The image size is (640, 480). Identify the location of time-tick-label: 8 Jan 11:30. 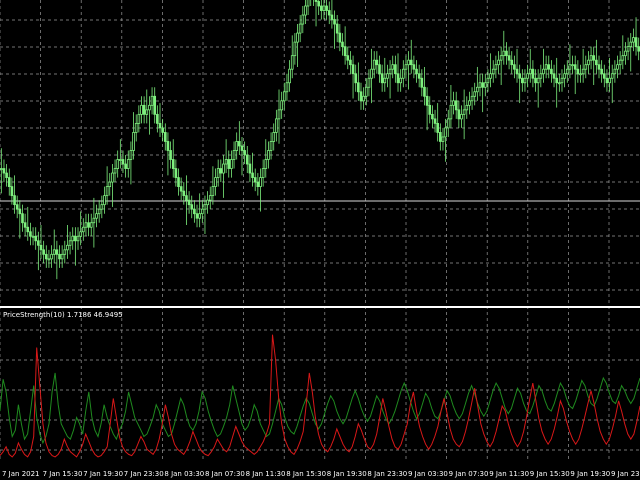
(266, 474).